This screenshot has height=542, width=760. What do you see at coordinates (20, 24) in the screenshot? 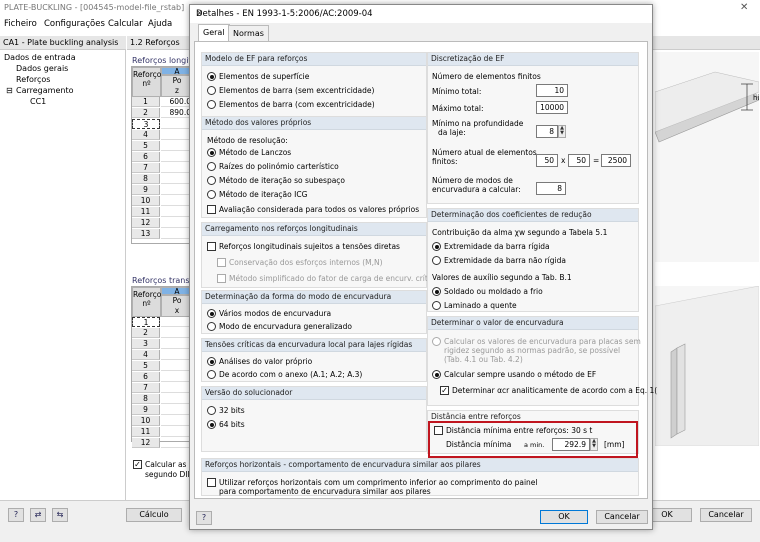
I see `menu-file: Ficheiro` at bounding box center [20, 24].